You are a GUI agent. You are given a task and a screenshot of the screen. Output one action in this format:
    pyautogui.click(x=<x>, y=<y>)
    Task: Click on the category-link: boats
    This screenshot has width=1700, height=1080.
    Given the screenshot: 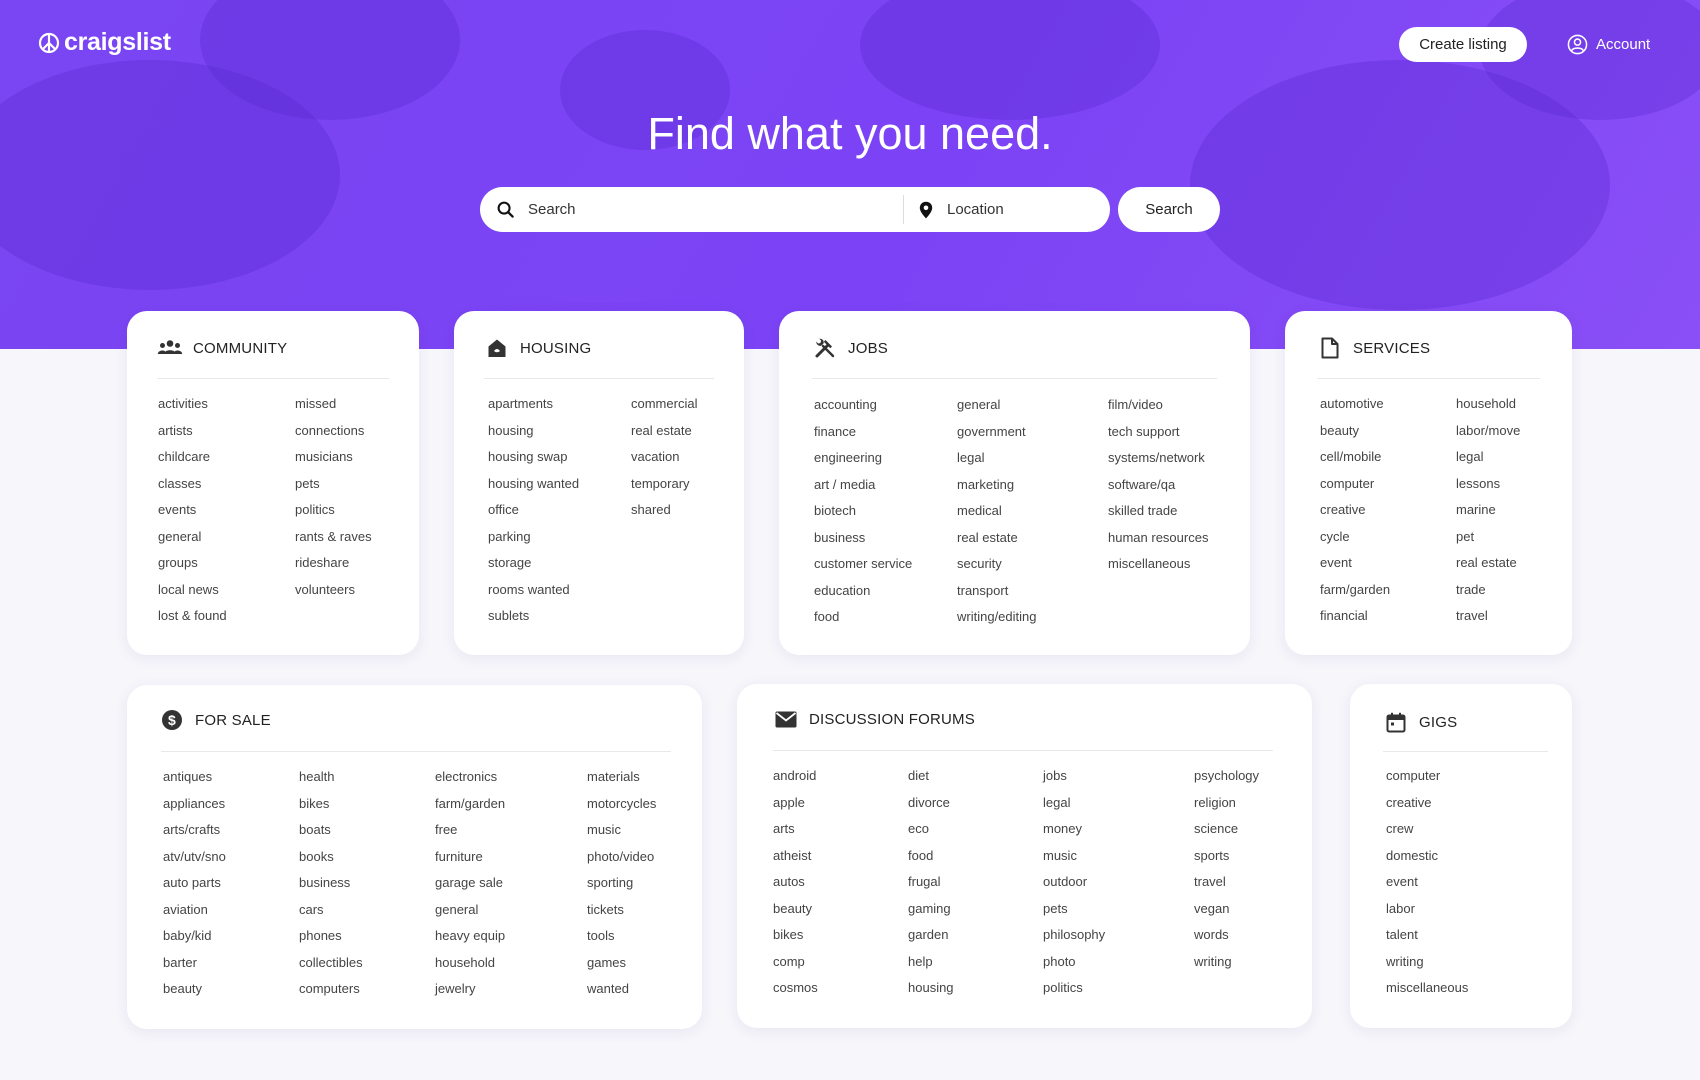 What is the action you would take?
    pyautogui.click(x=367, y=830)
    